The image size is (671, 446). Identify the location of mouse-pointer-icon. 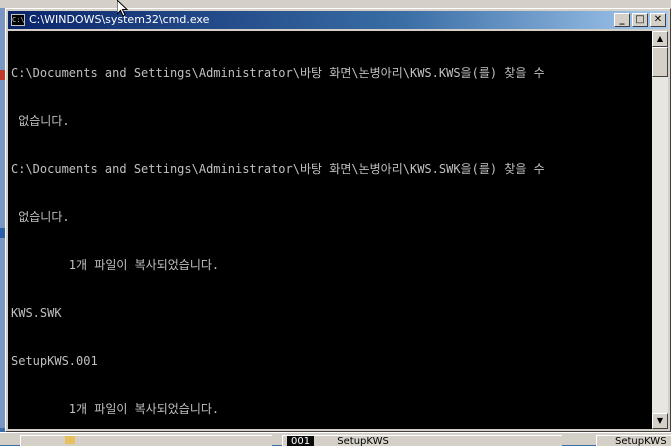
(123, 8).